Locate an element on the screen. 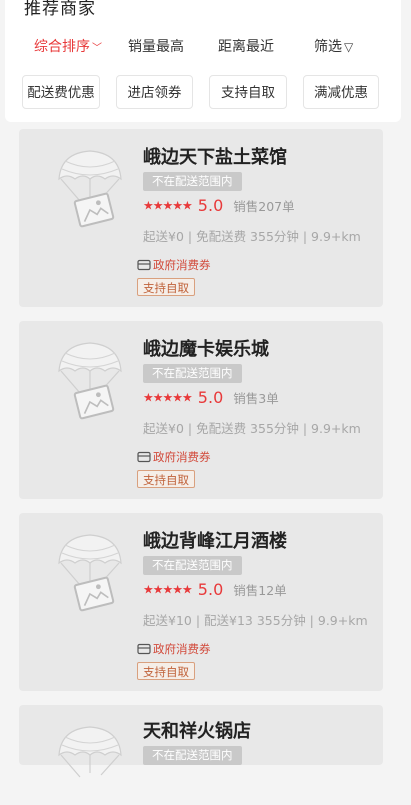 The height and width of the screenshot is (805, 411). sales-count: 销售12单 is located at coordinates (260, 590).